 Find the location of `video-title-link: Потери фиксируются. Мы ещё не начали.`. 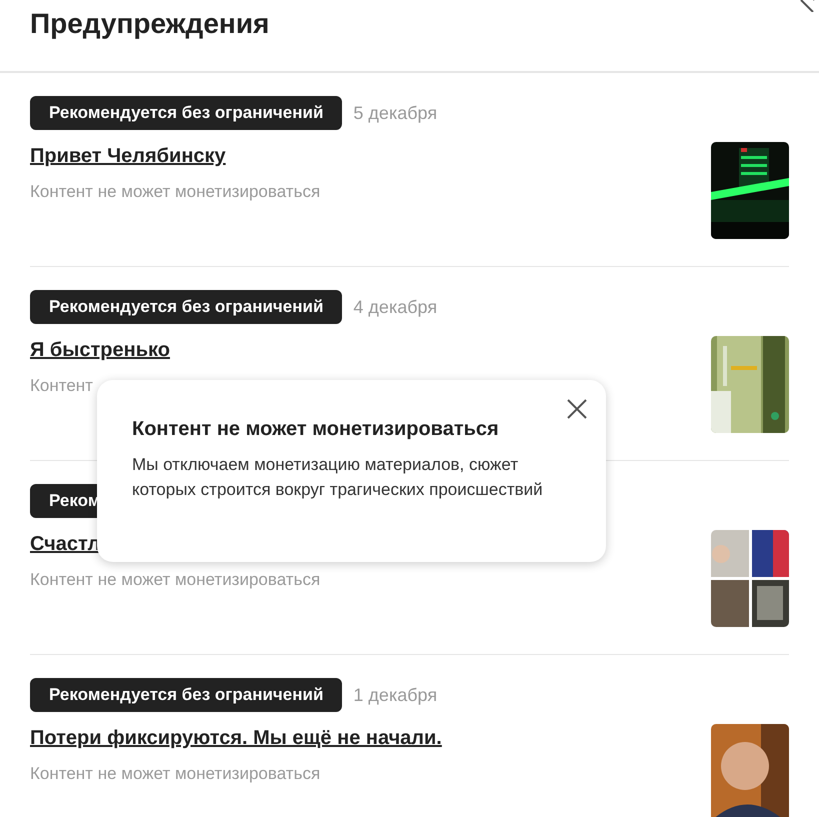

video-title-link: Потери фиксируются. Мы ещё не начали. is located at coordinates (236, 738).